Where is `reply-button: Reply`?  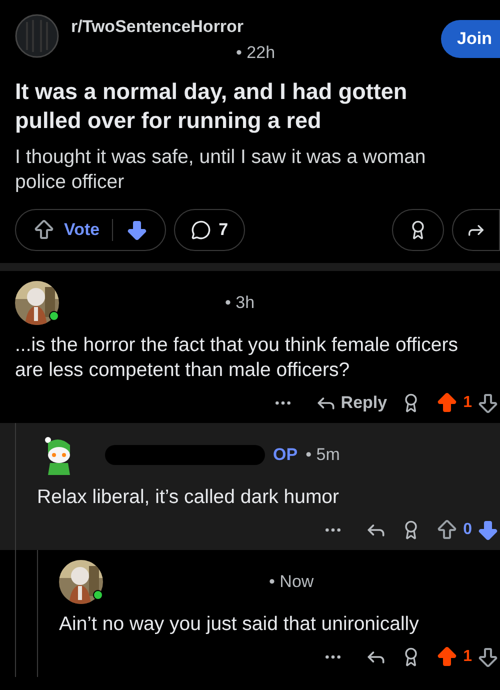
reply-button: Reply is located at coordinates (351, 403).